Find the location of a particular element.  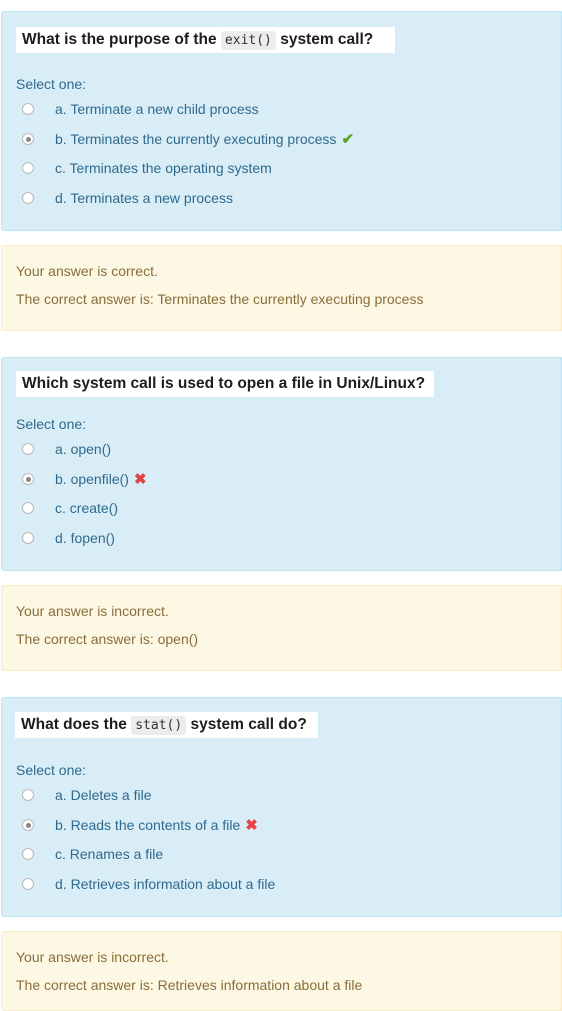

question-1-option-d: d. Terminates a new process is located at coordinates (127, 198).